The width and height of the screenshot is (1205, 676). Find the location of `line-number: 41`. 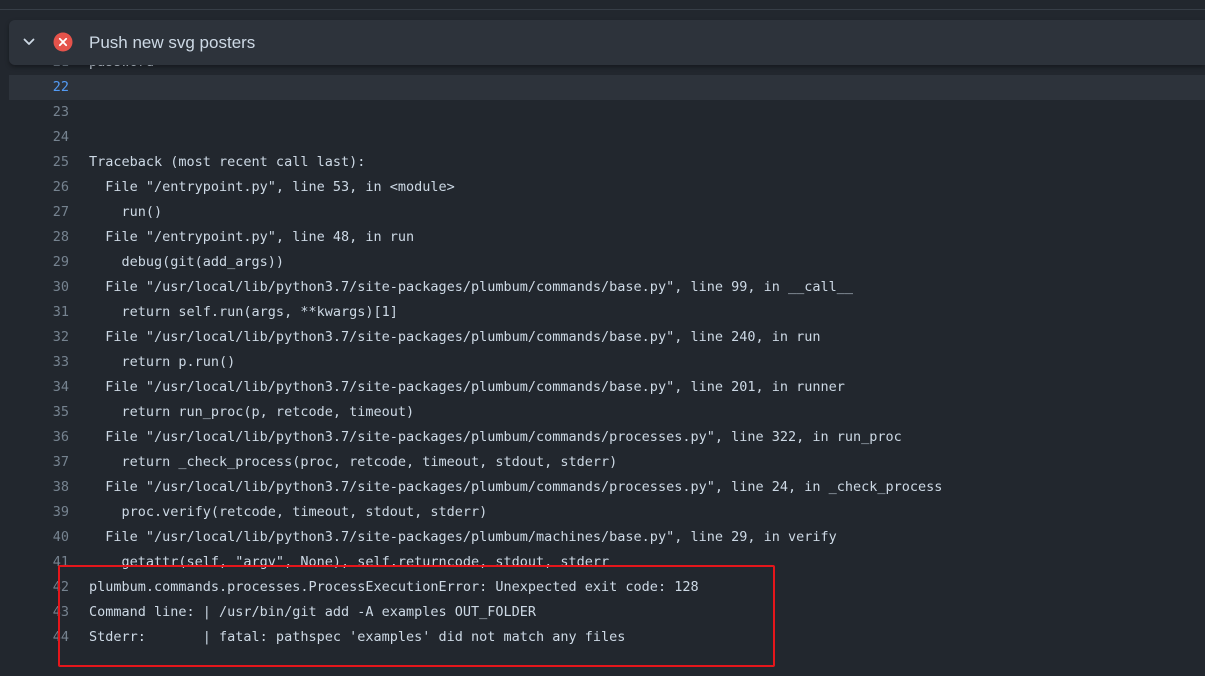

line-number: 41 is located at coordinates (39, 562).